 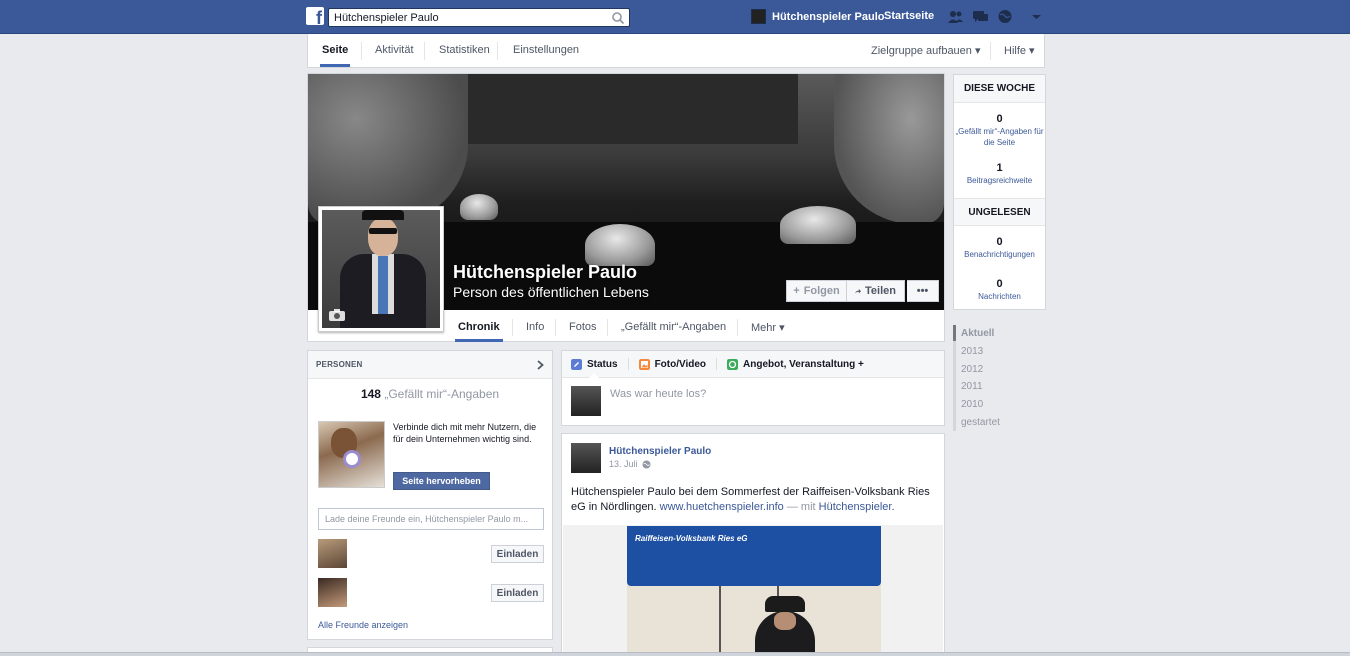 What do you see at coordinates (672, 364) in the screenshot?
I see `composer-tab-photo: Foto/Video` at bounding box center [672, 364].